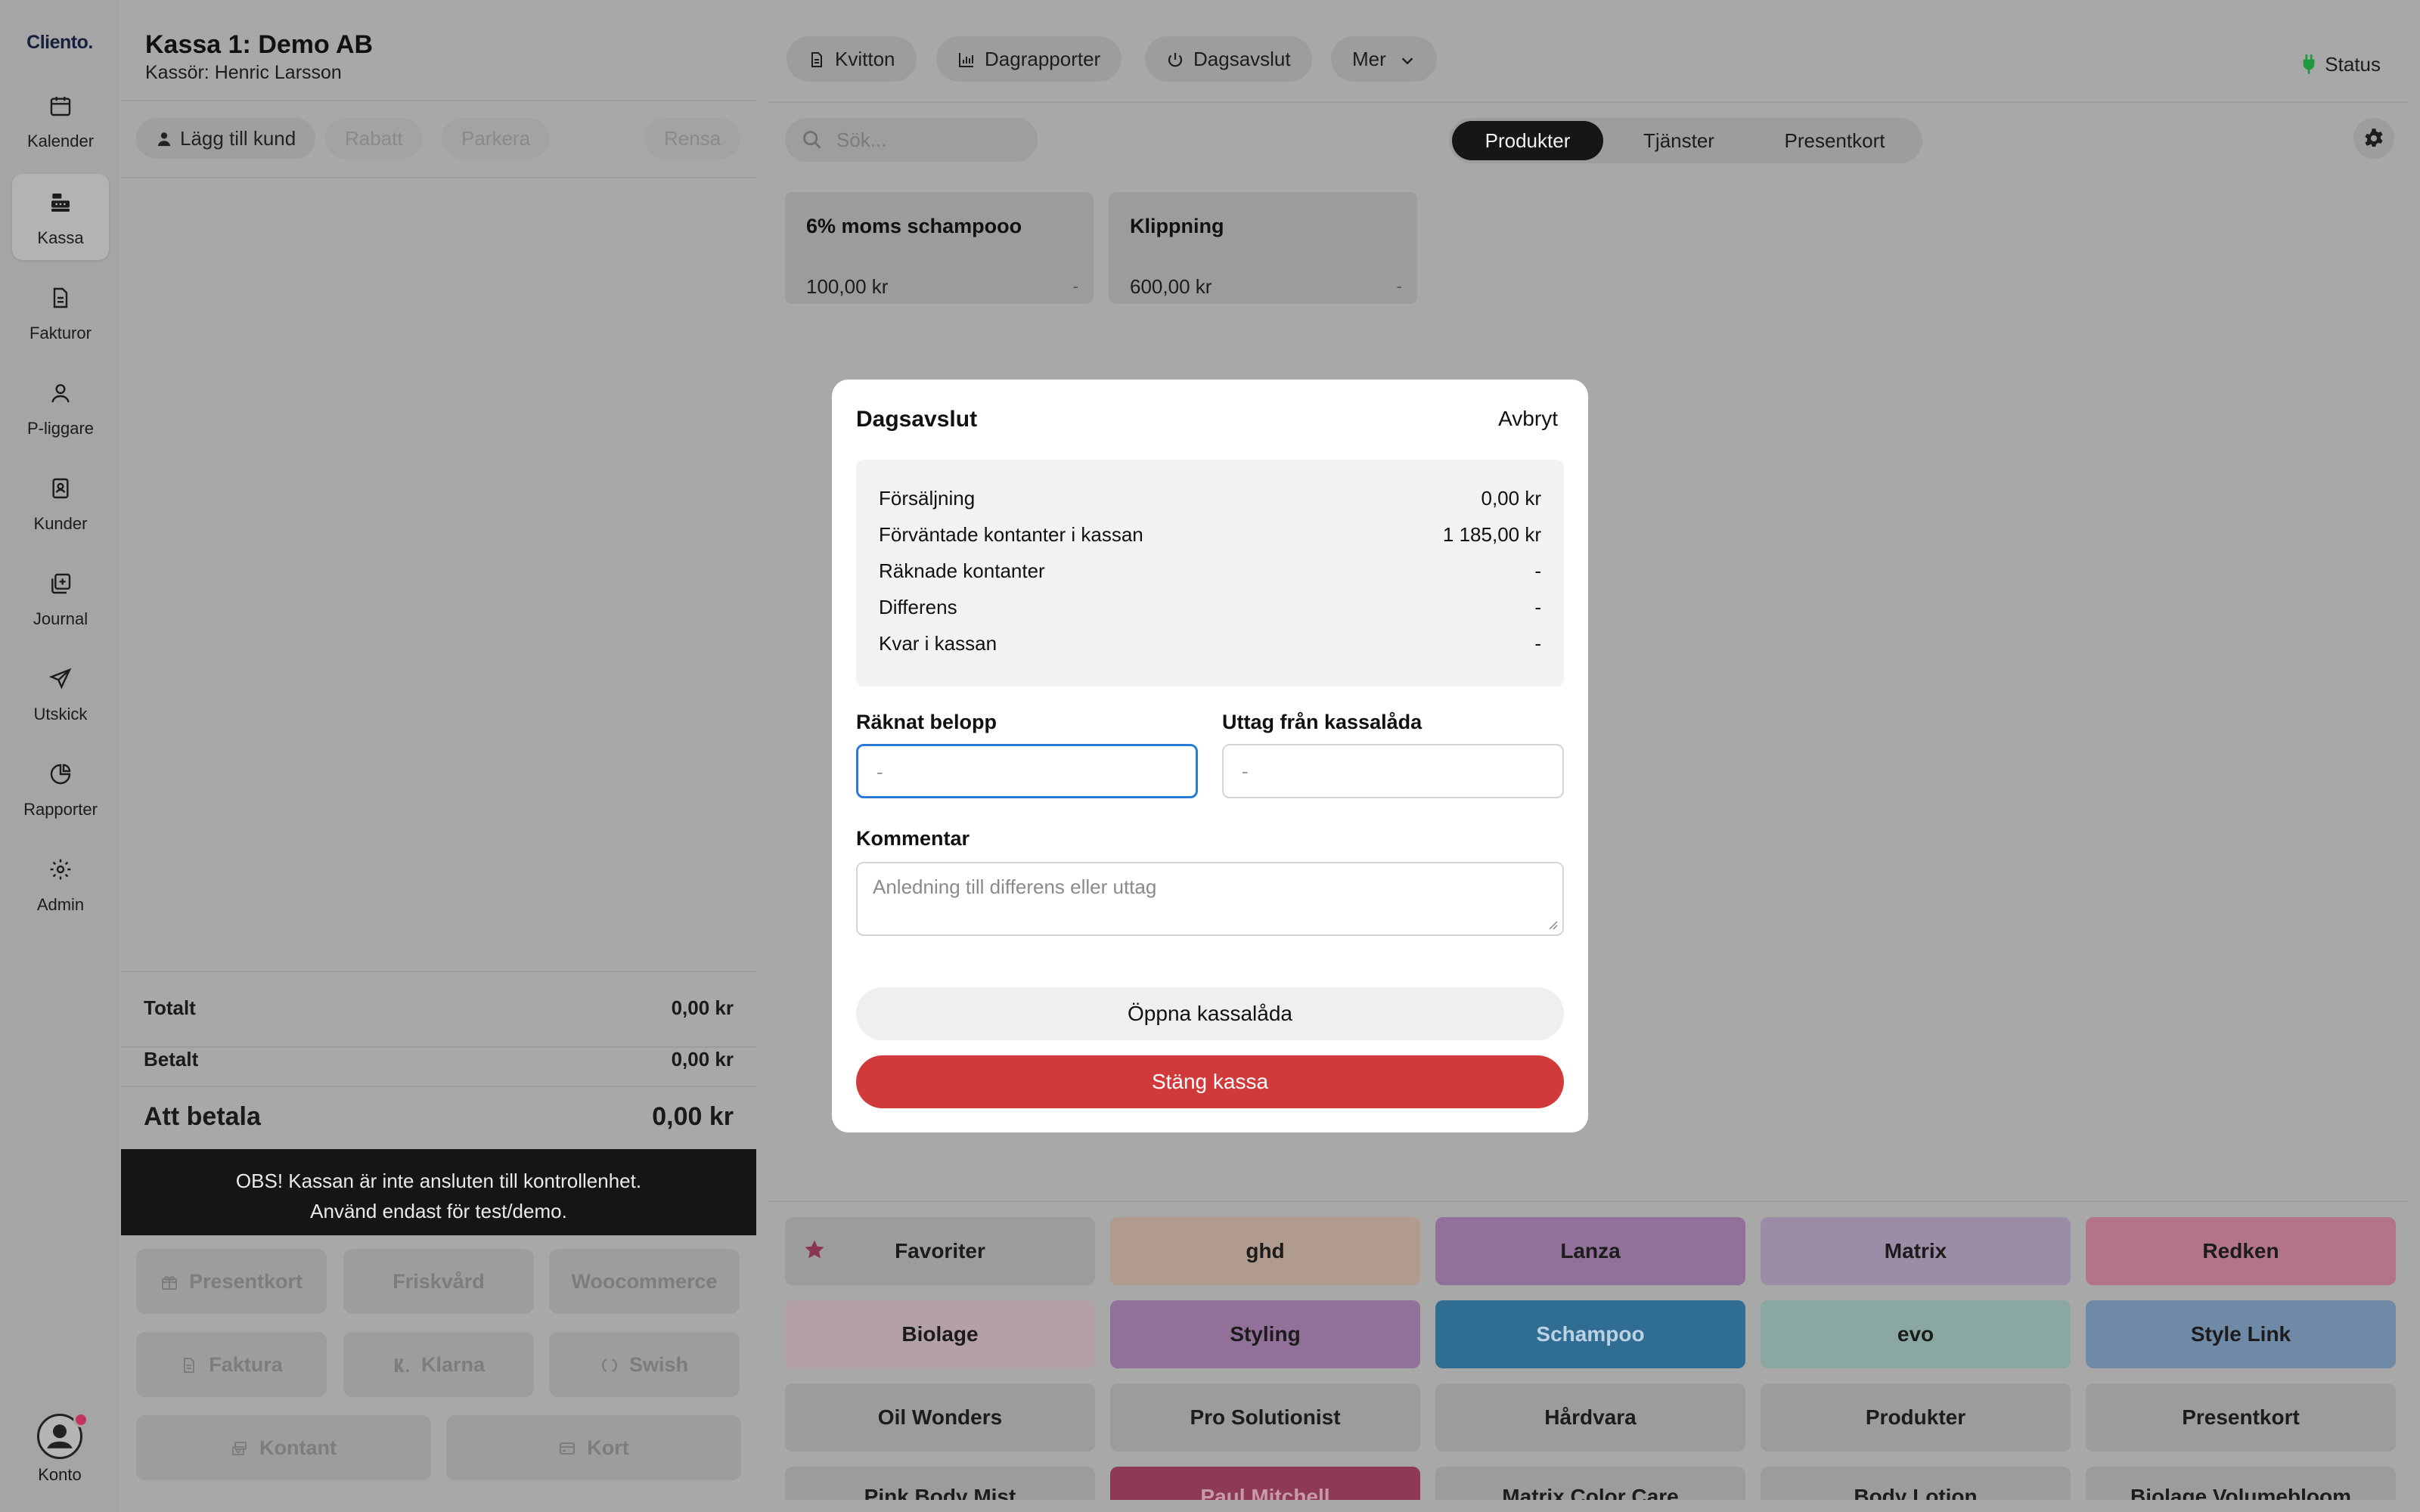 Image resolution: width=2420 pixels, height=1512 pixels. What do you see at coordinates (1528, 419) in the screenshot?
I see `cancel-button: Avbryt` at bounding box center [1528, 419].